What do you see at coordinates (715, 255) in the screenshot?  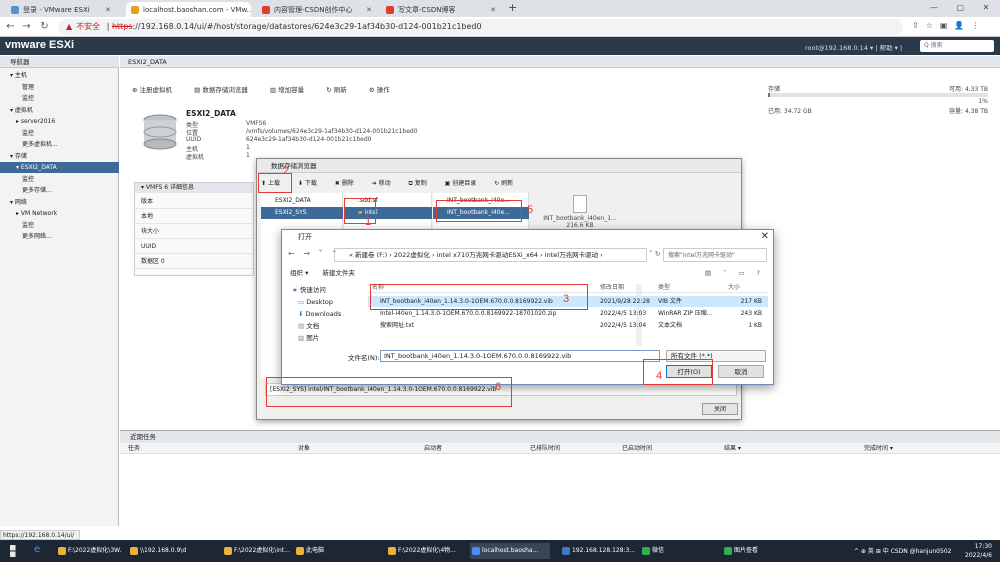 I see `search-input: 搜索"intel万兆网卡驱动"` at bounding box center [715, 255].